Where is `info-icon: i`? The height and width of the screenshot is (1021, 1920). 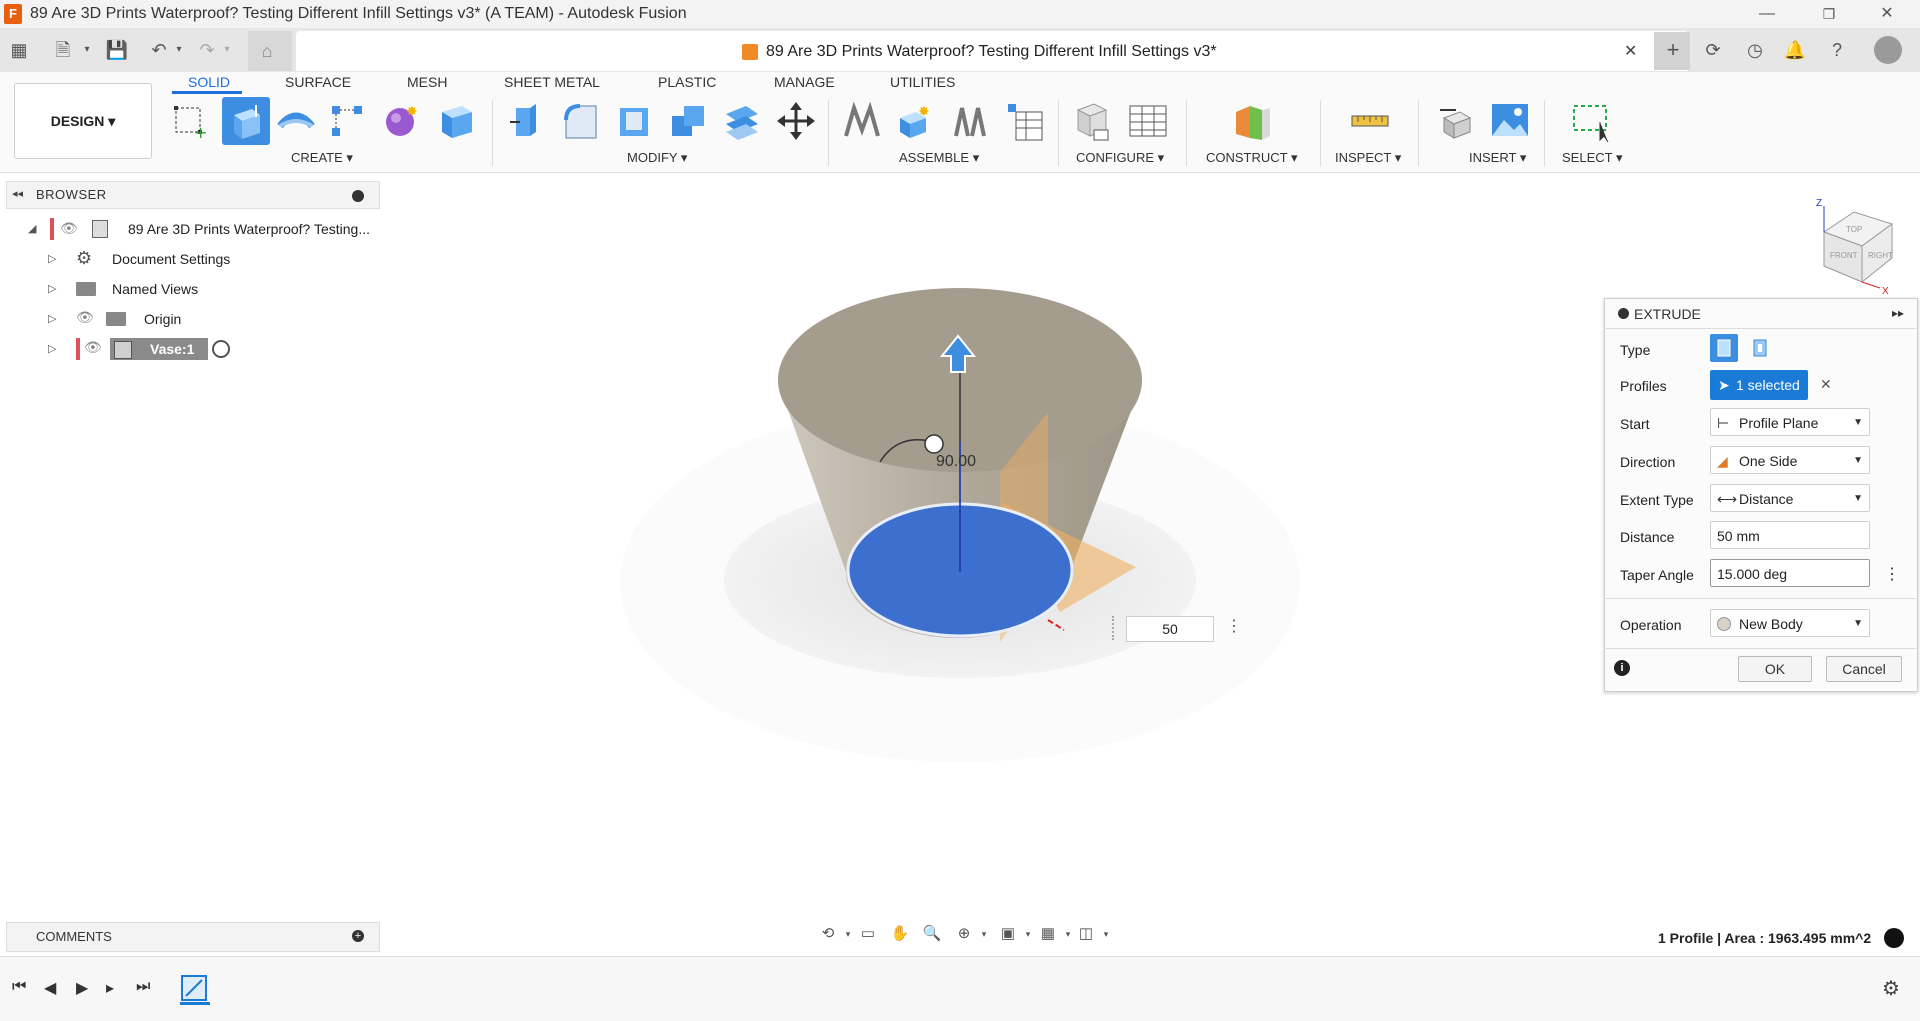
info-icon: i is located at coordinates (1622, 668).